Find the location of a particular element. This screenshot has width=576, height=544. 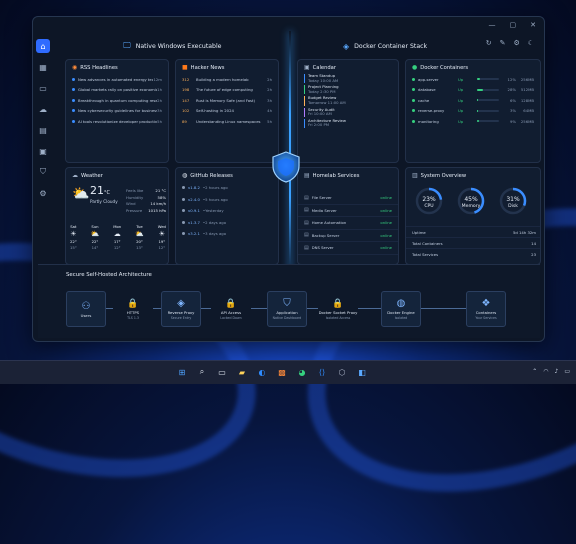

release-time: 3 days ago is located at coordinates (216, 234).